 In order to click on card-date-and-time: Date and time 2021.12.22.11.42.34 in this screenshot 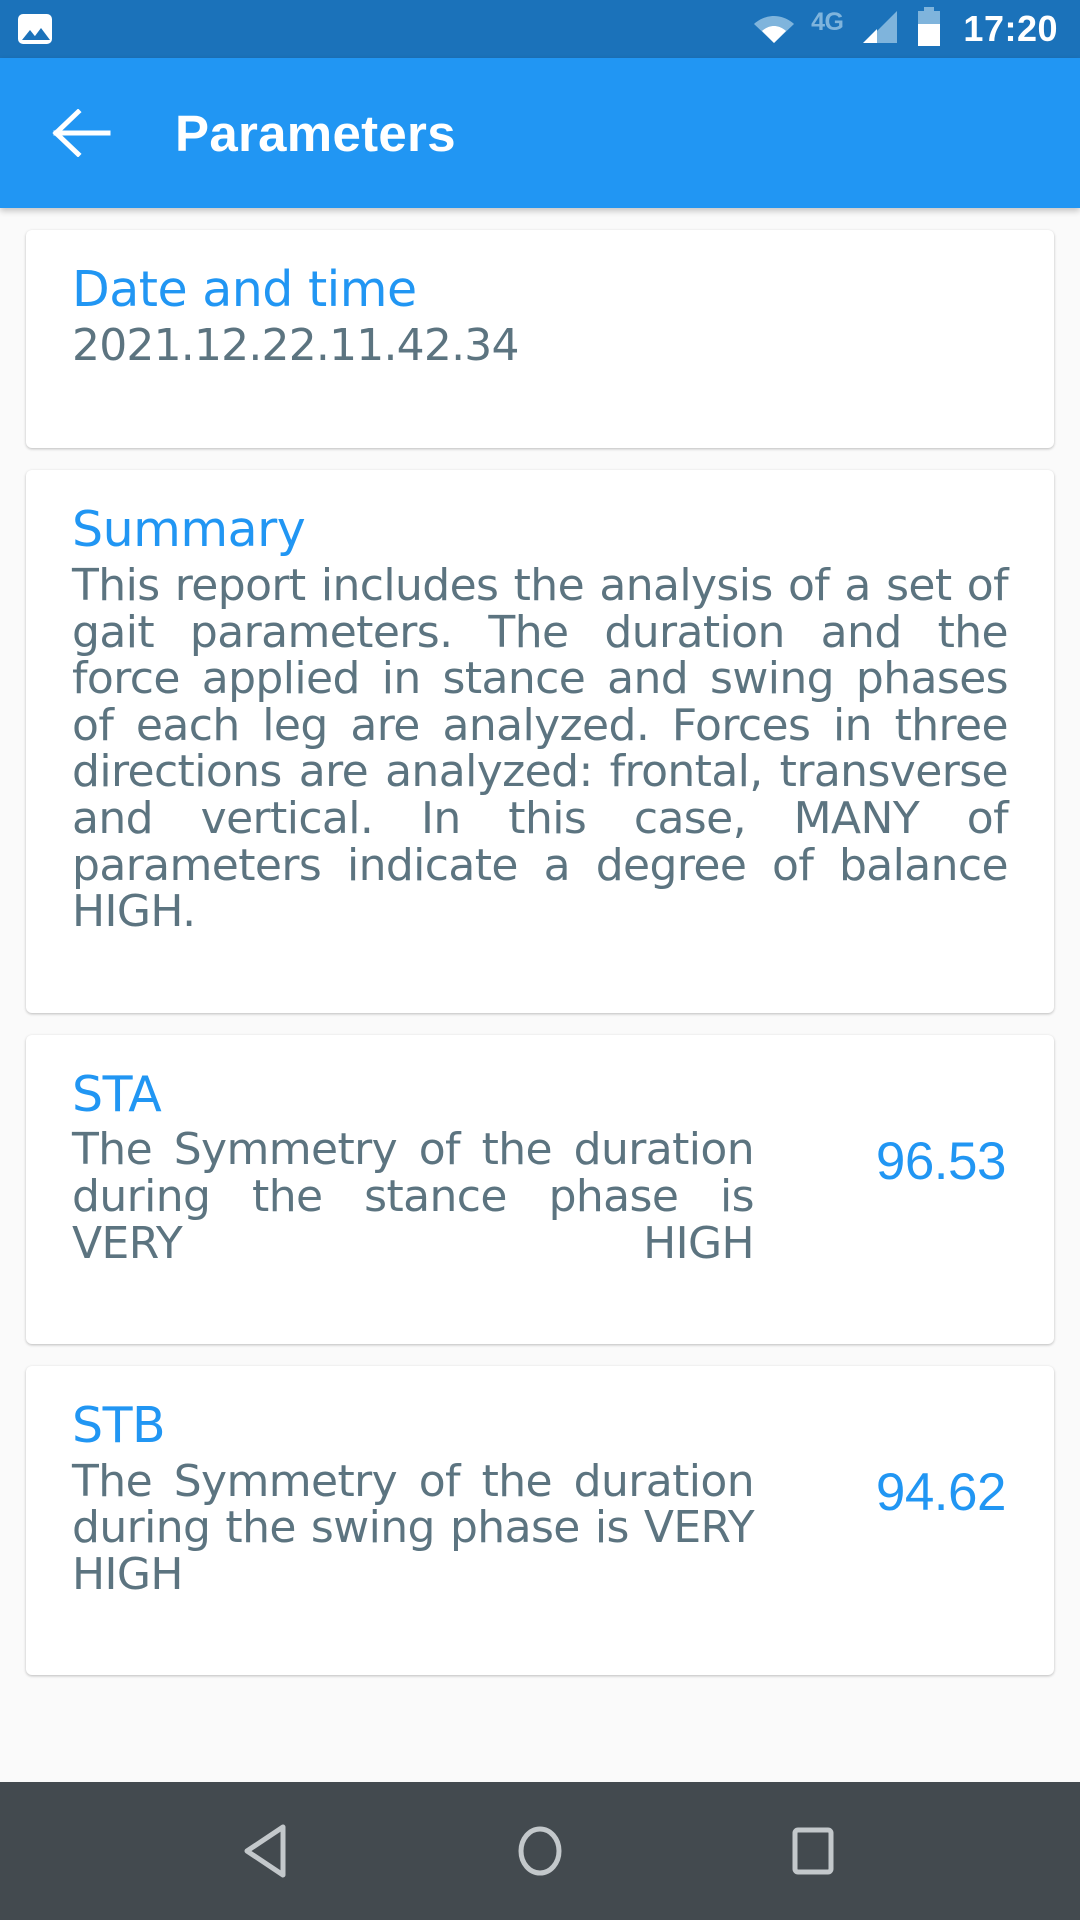, I will do `click(540, 339)`.